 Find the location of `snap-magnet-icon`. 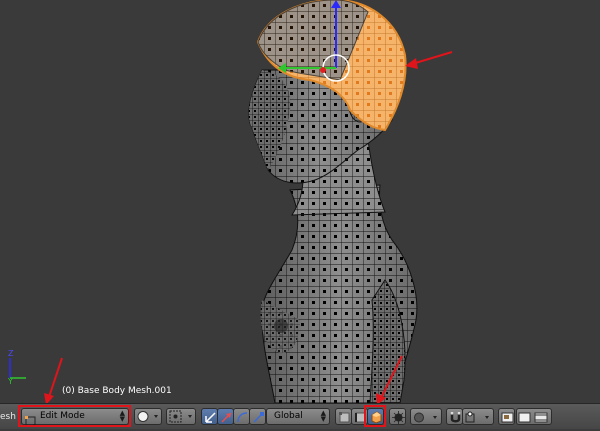

snap-magnet-icon is located at coordinates (455, 417).